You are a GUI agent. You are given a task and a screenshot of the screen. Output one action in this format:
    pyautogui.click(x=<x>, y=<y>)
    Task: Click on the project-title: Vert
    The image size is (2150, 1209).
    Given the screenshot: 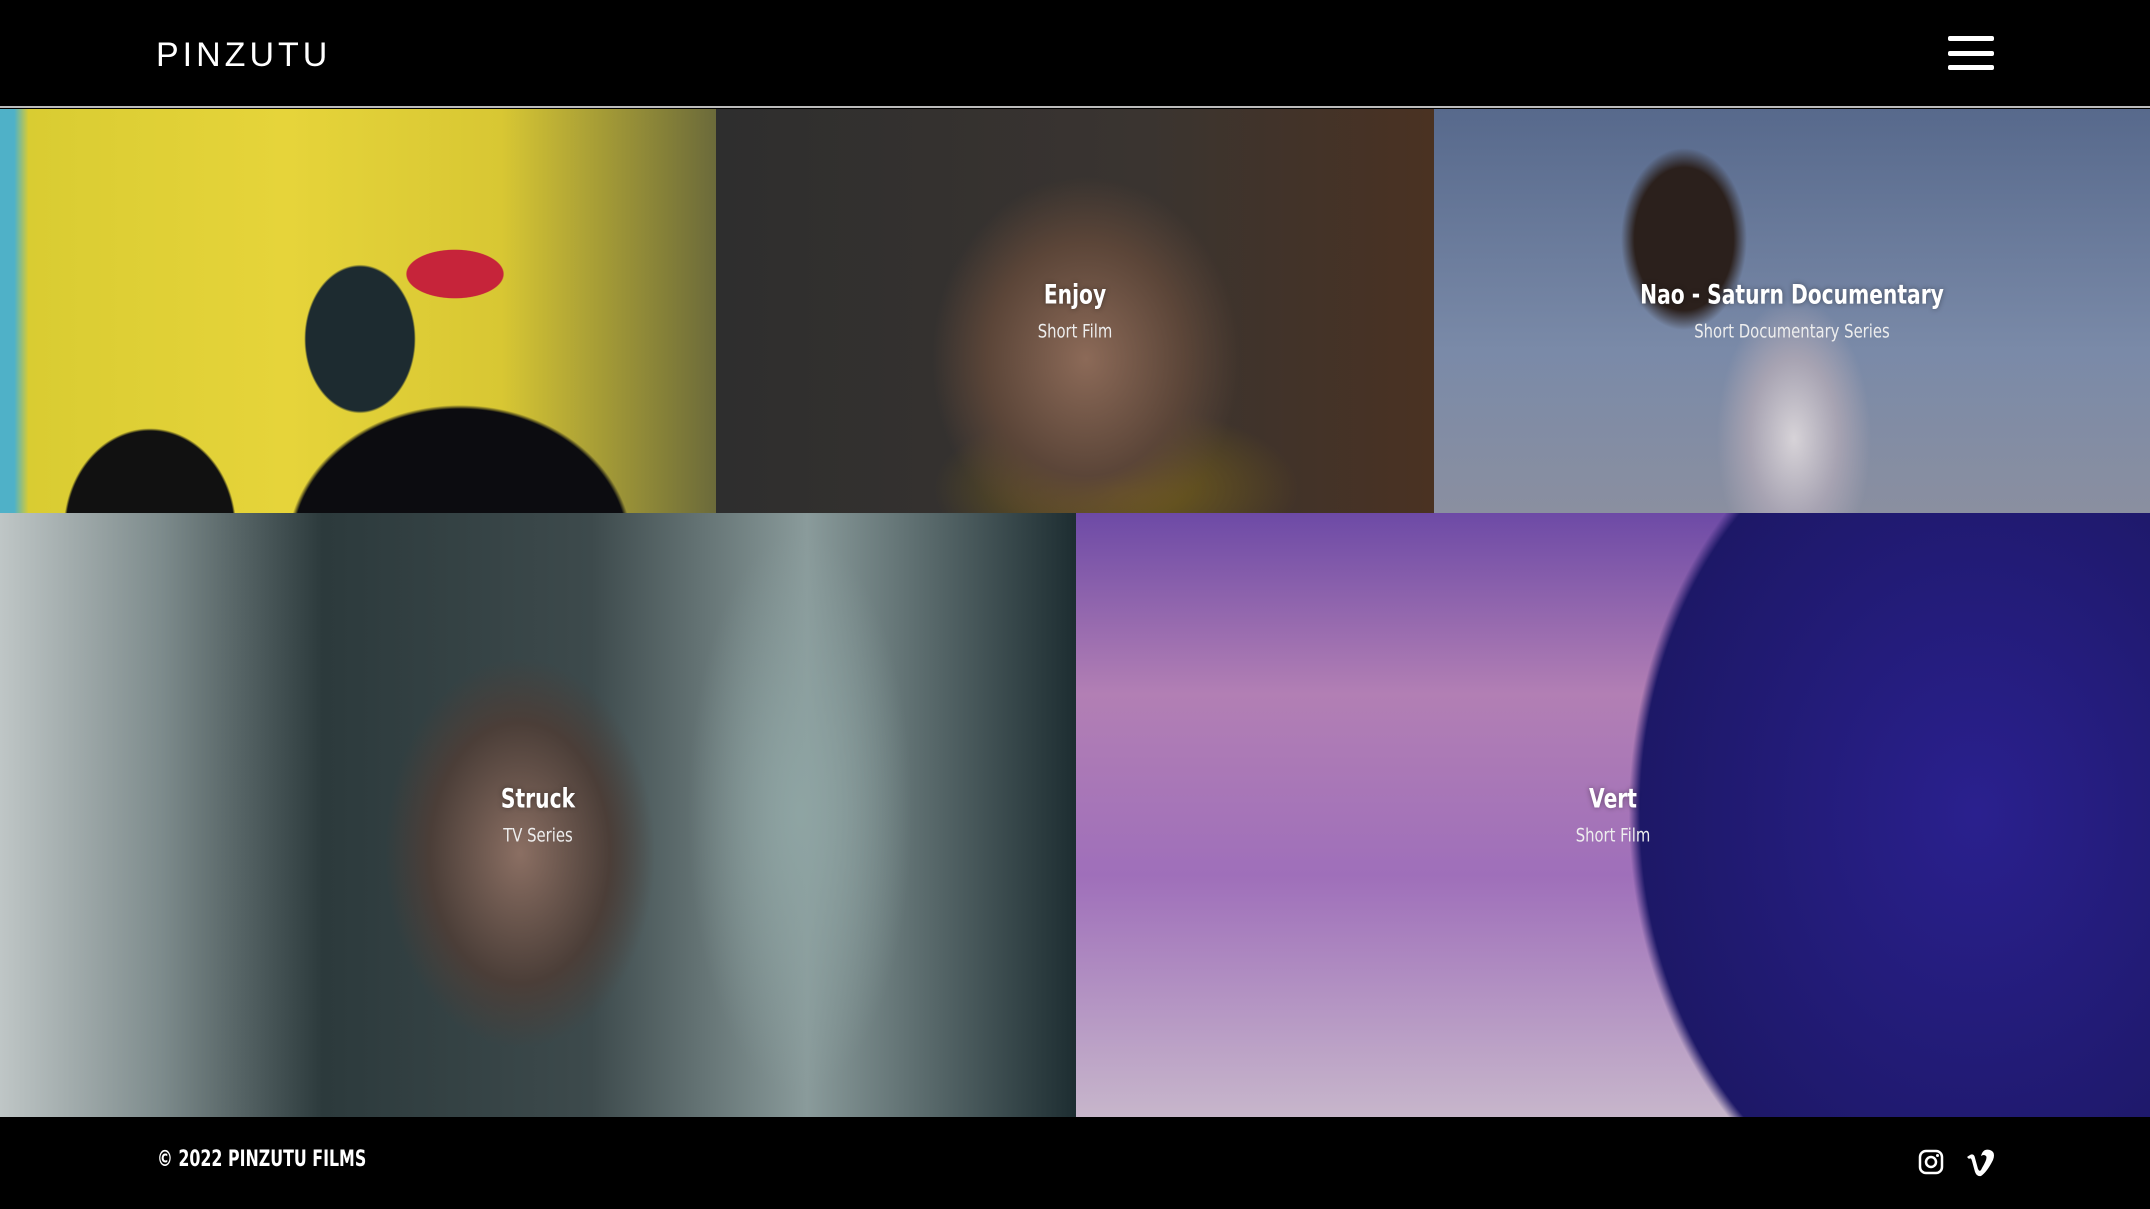 What is the action you would take?
    pyautogui.click(x=1613, y=799)
    